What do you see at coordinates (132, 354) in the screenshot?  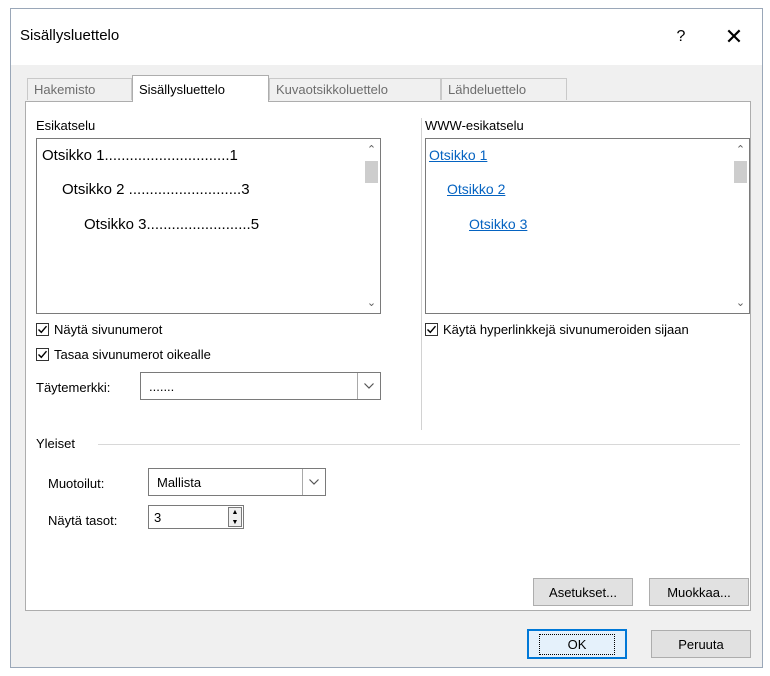 I see `checkbox-label: Tasaa sivunumerot oikealle` at bounding box center [132, 354].